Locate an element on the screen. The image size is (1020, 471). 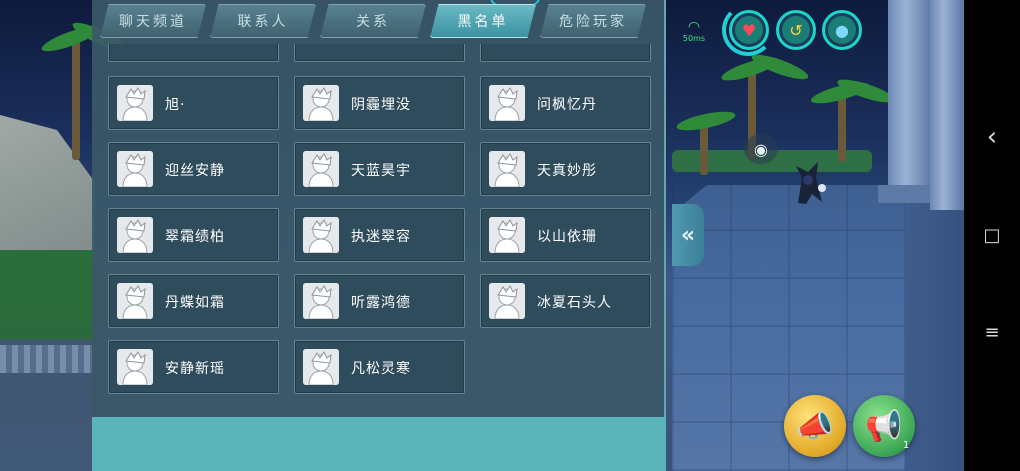
heart-icon: ♥ is located at coordinates (749, 30).